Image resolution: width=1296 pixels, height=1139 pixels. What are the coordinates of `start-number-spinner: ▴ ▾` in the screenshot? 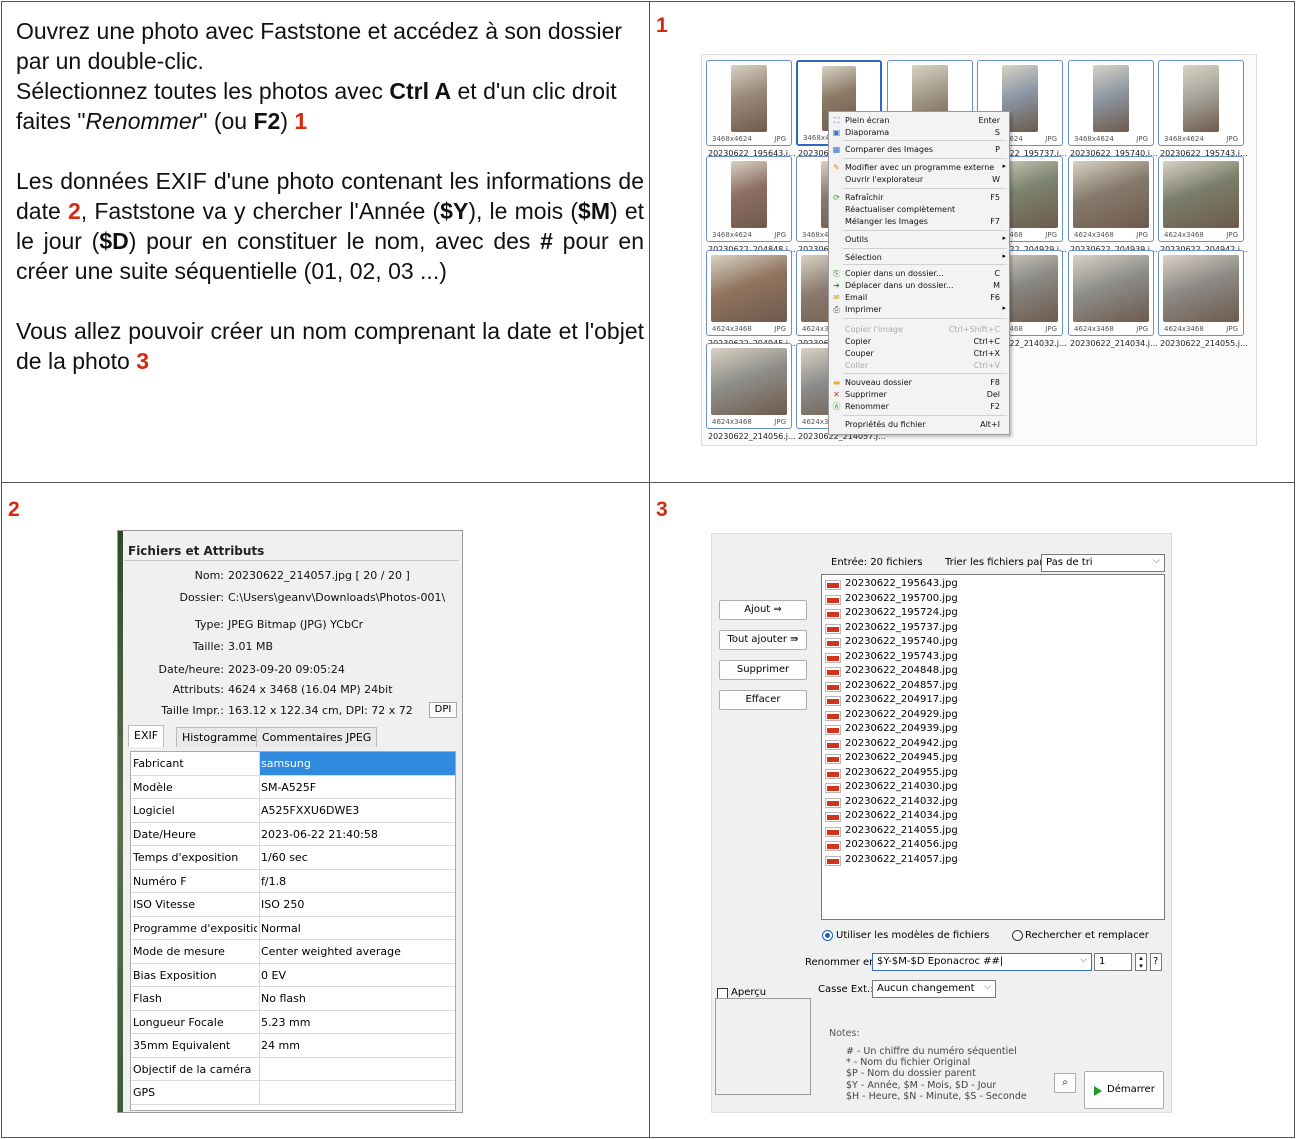 It's located at (1141, 962).